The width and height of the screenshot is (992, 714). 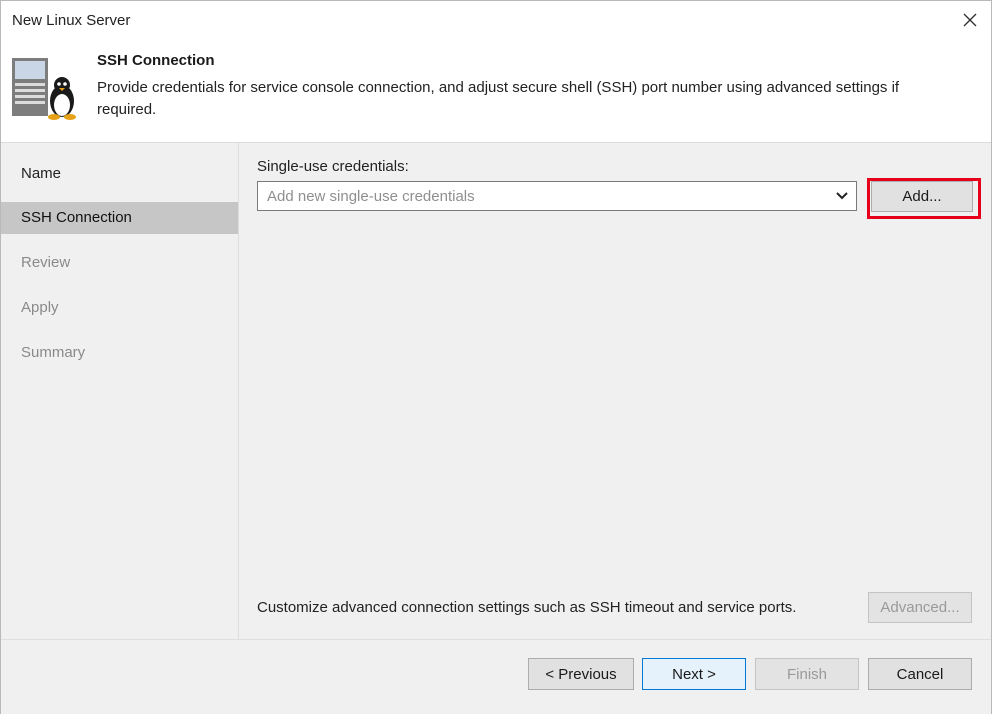 What do you see at coordinates (46, 262) in the screenshot?
I see `step-review: Review` at bounding box center [46, 262].